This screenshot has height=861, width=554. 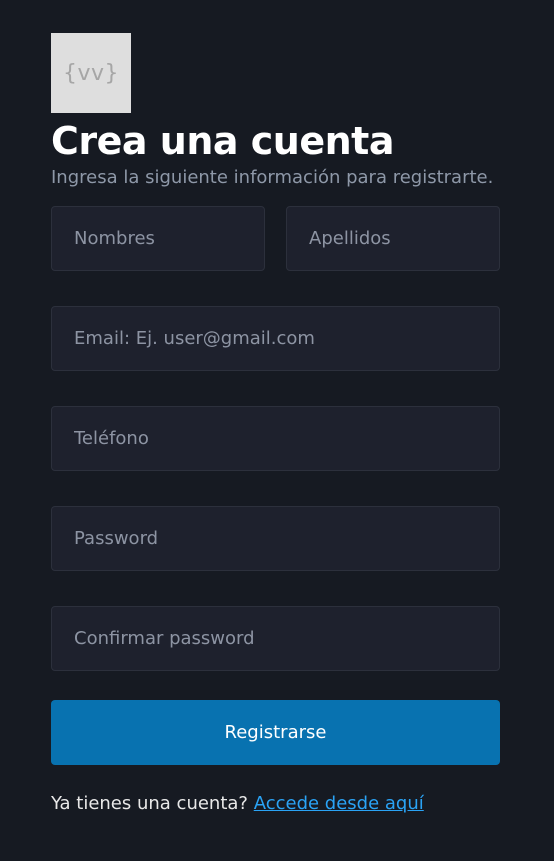 What do you see at coordinates (149, 803) in the screenshot?
I see `login-prompt-text: Ya tienes una cuenta?` at bounding box center [149, 803].